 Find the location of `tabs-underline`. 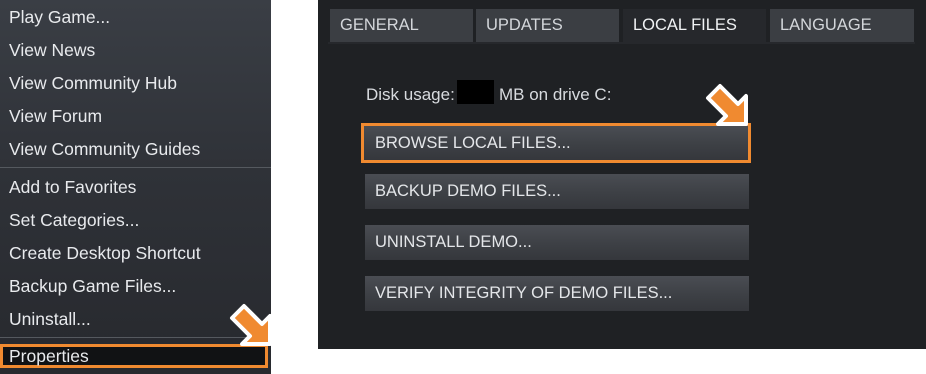

tabs-underline is located at coordinates (621, 43).